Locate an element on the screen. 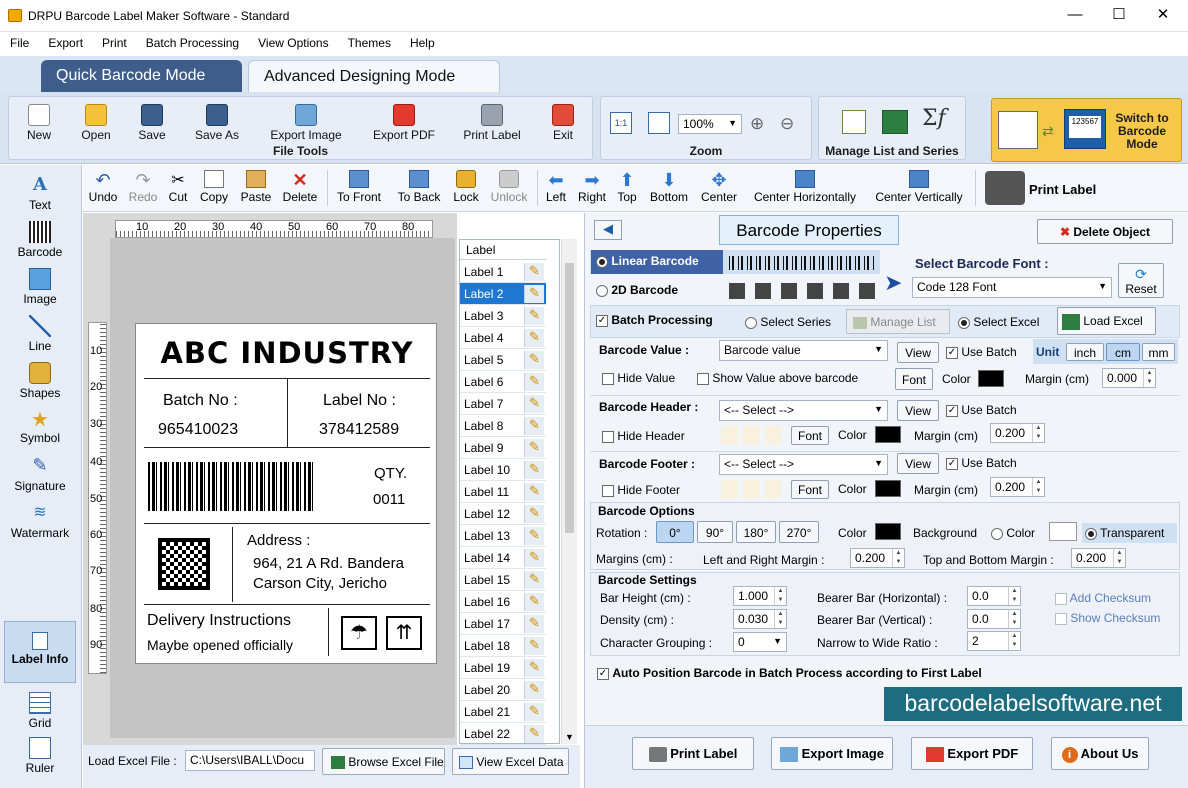  label-list-item: Label 11 ✎ is located at coordinates (503, 492).